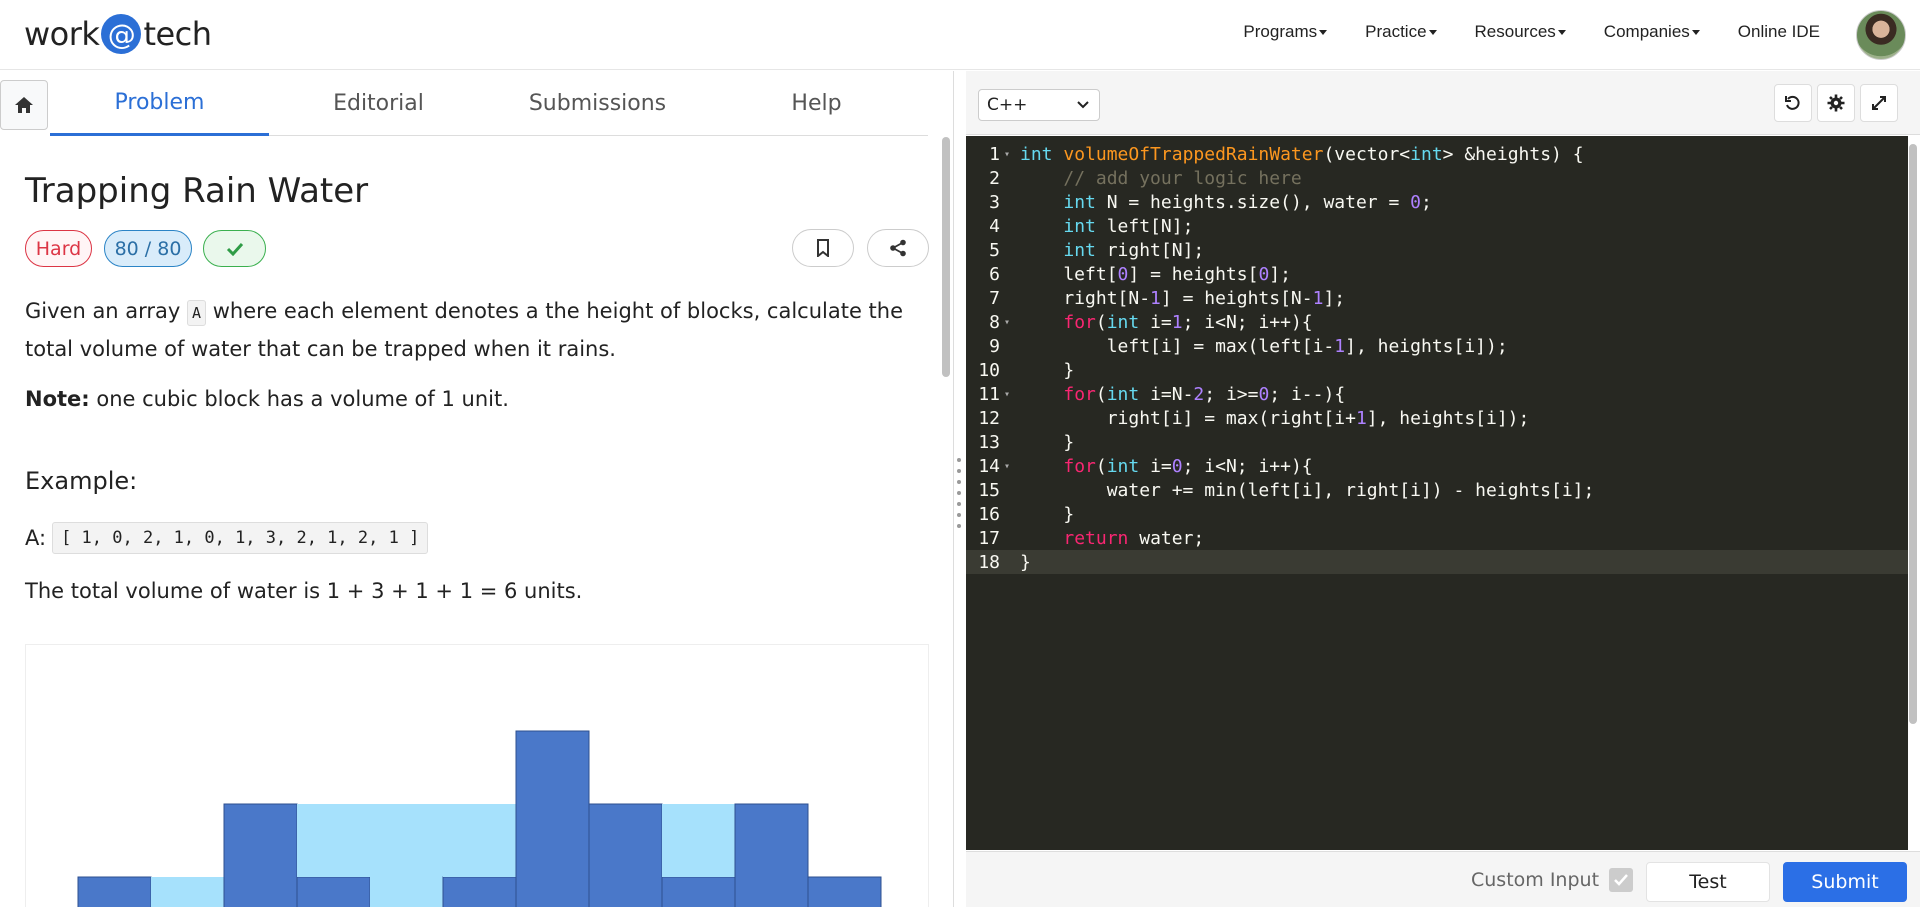 Image resolution: width=1920 pixels, height=907 pixels. I want to click on nav-resources: Resources, so click(1520, 32).